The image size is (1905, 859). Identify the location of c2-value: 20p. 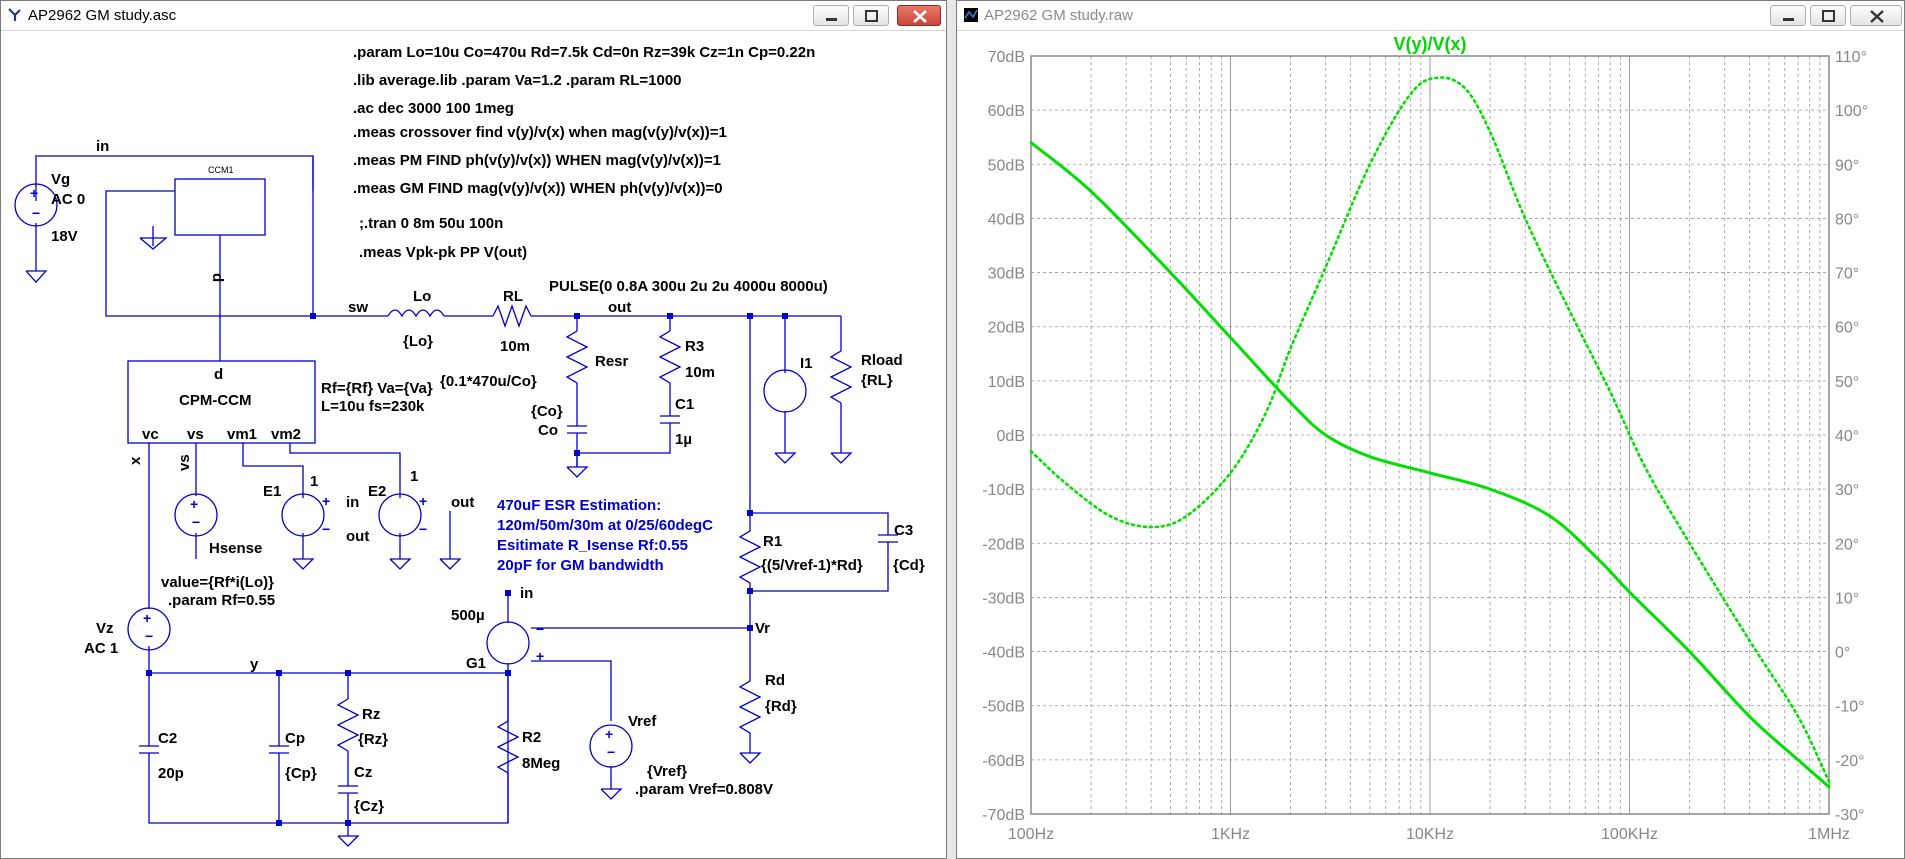
(171, 773).